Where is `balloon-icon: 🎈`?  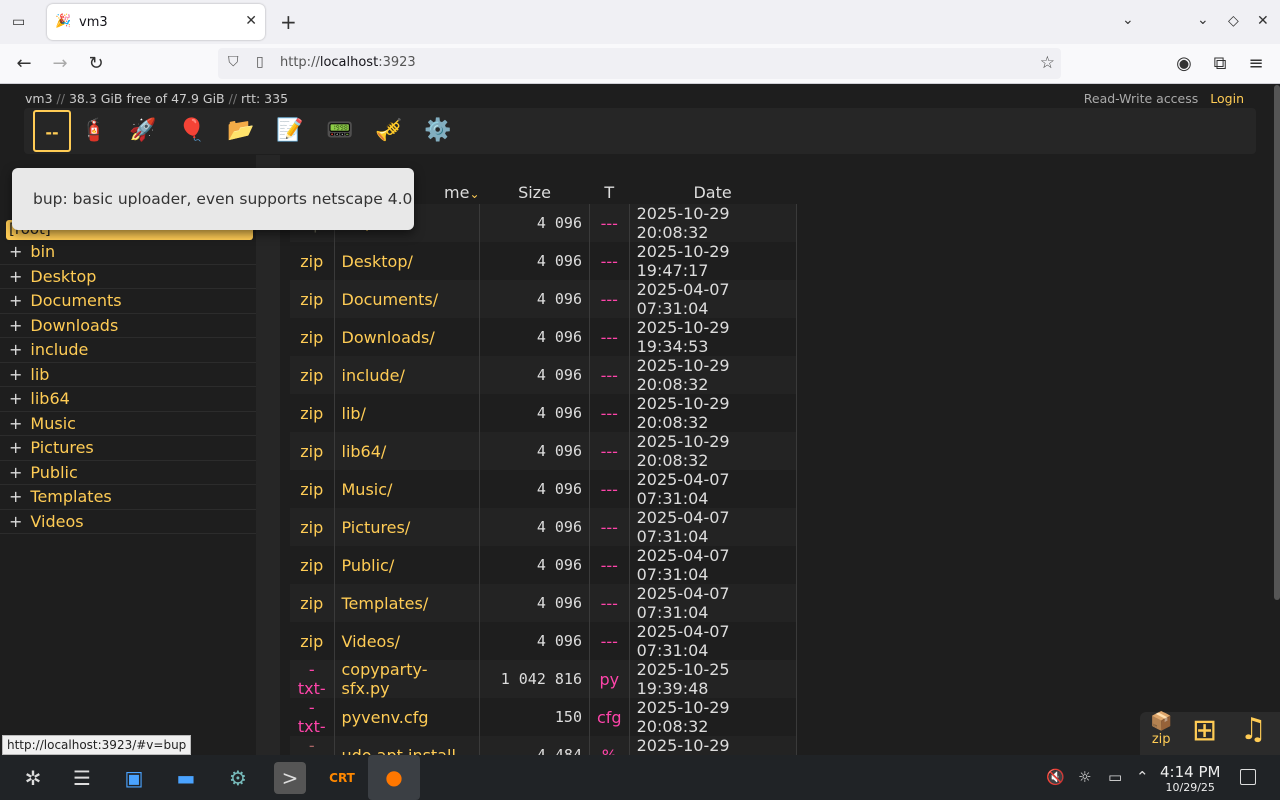
balloon-icon: 🎈 is located at coordinates (192, 131).